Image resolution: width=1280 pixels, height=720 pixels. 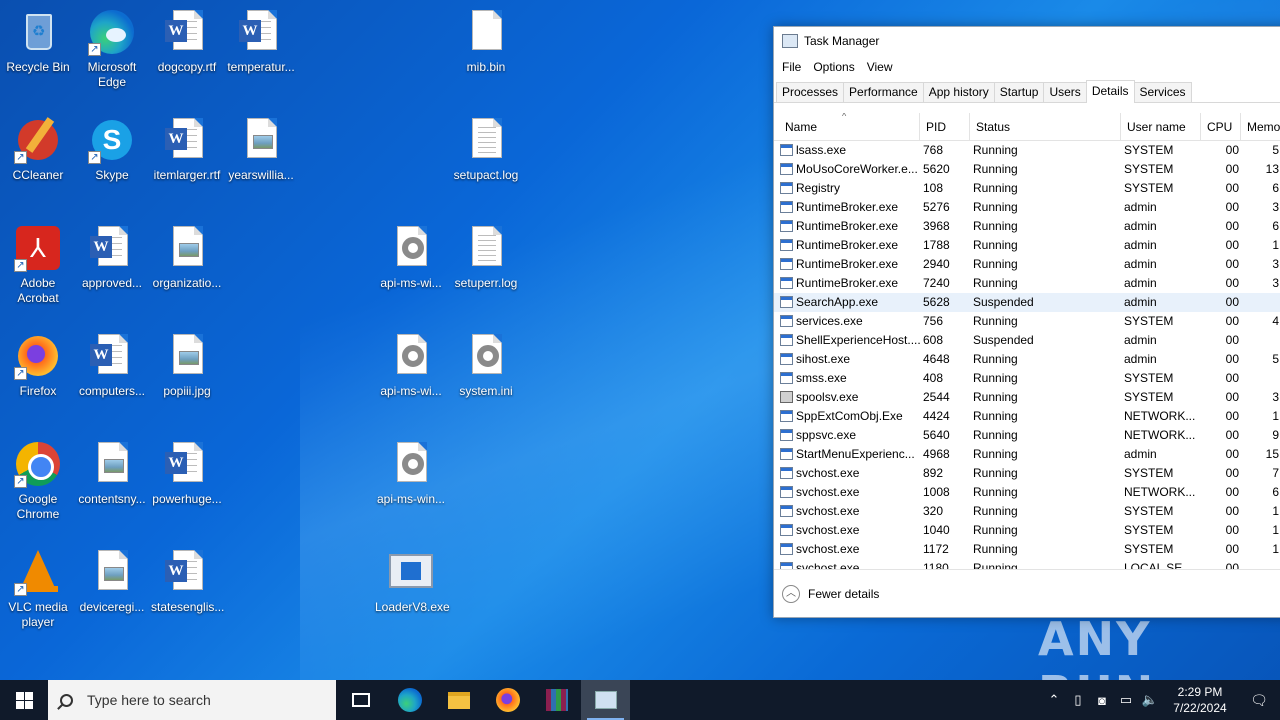 I want to click on volume-icon: 🔈, so click(x=1150, y=700).